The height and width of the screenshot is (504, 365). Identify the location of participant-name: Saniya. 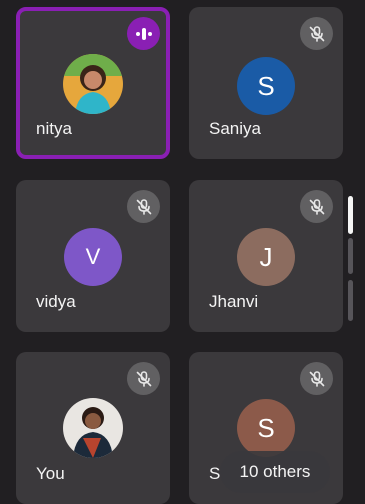
(235, 128).